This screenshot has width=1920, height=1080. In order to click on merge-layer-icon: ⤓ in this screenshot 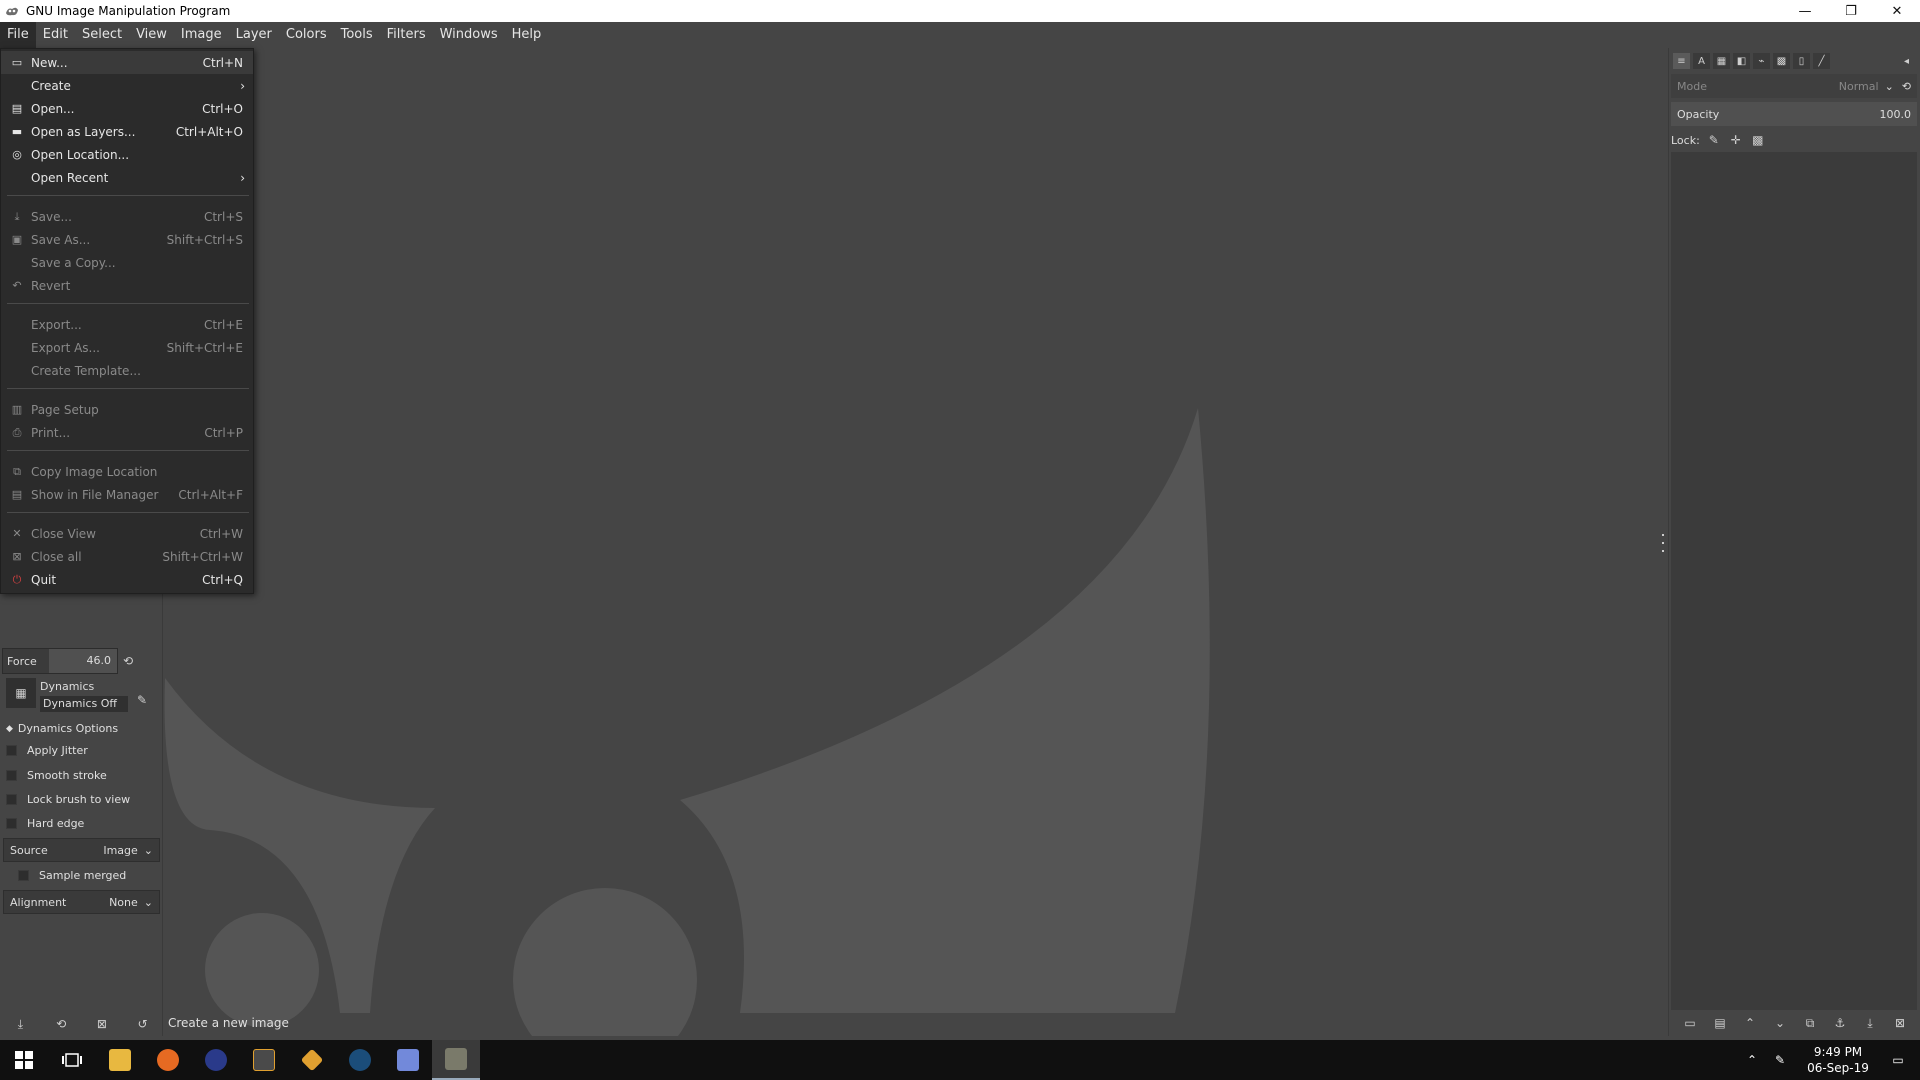, I will do `click(1870, 1023)`.